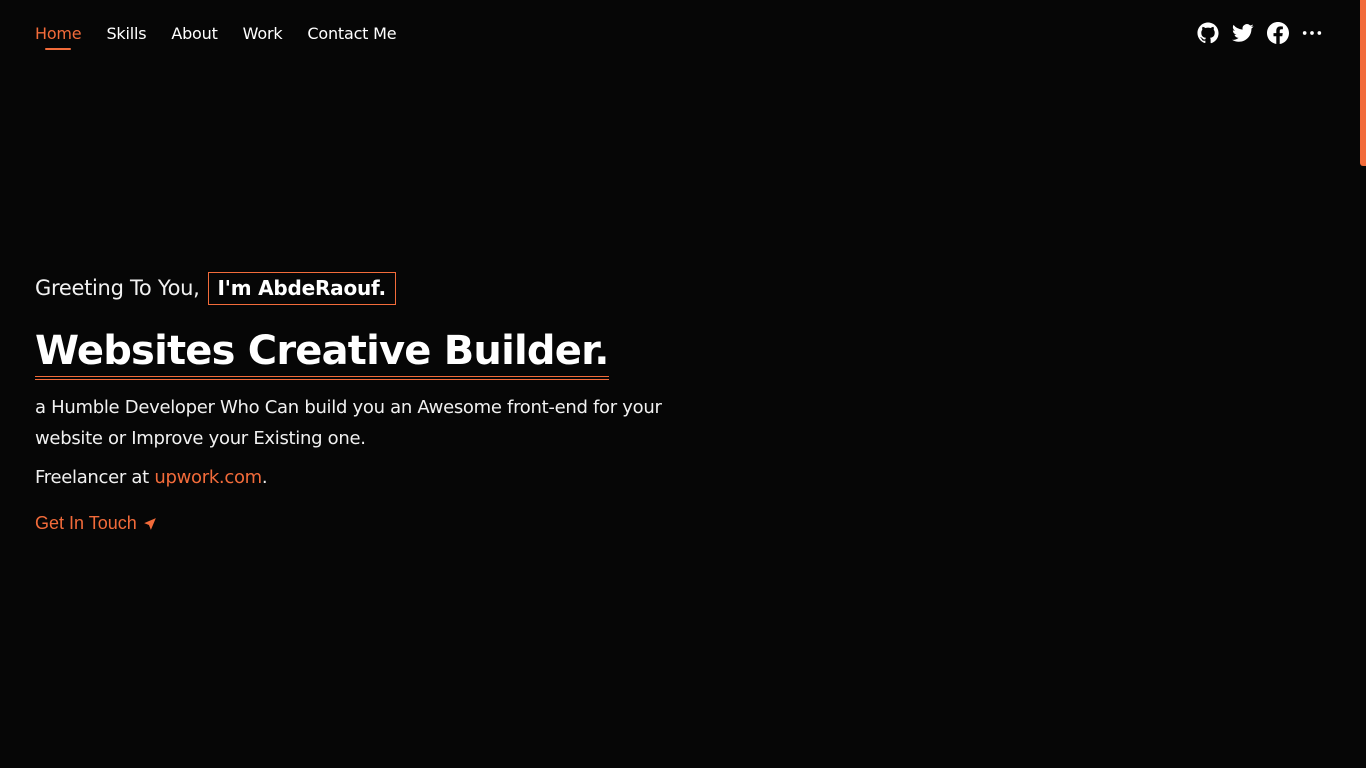  Describe the element at coordinates (1277, 32) in the screenshot. I see `facebook-icon` at that location.